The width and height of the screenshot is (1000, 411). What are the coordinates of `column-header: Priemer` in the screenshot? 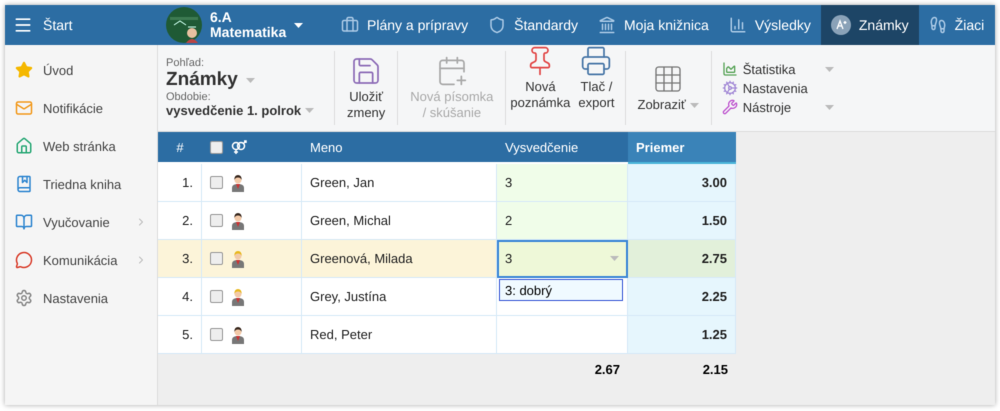 It's located at (682, 148).